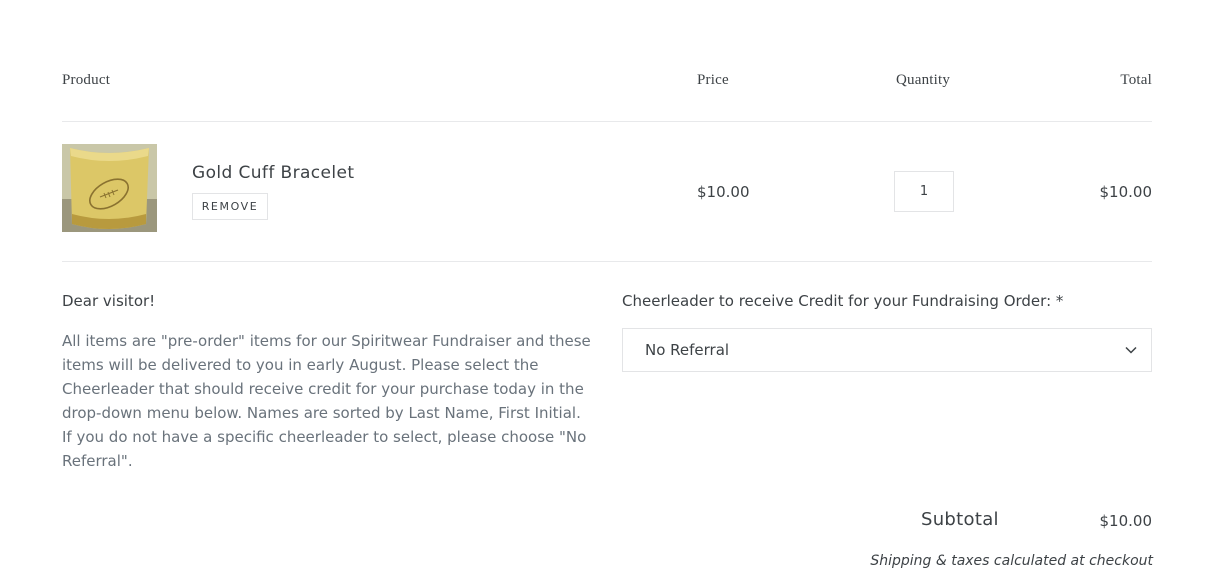  I want to click on note-greeting: Dear visitor!, so click(109, 301).